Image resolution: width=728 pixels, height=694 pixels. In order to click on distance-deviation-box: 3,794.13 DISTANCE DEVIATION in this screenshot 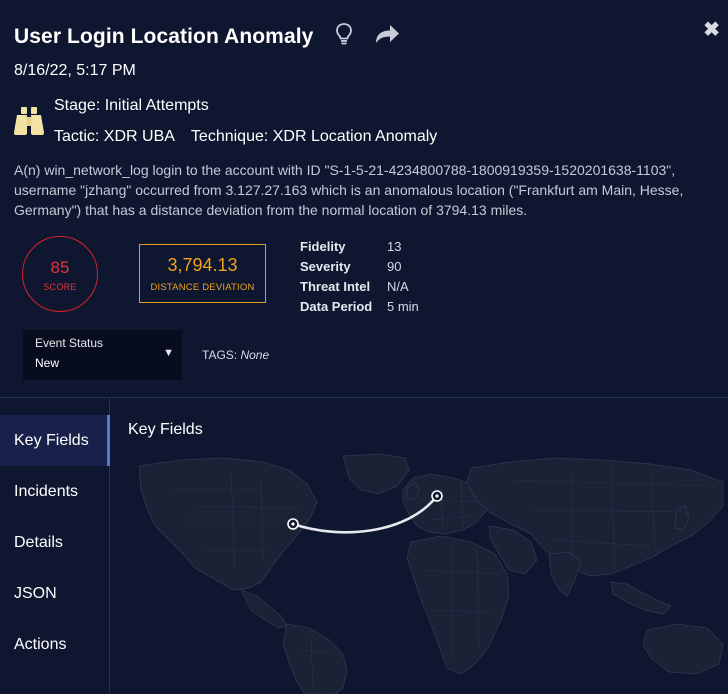, I will do `click(202, 273)`.